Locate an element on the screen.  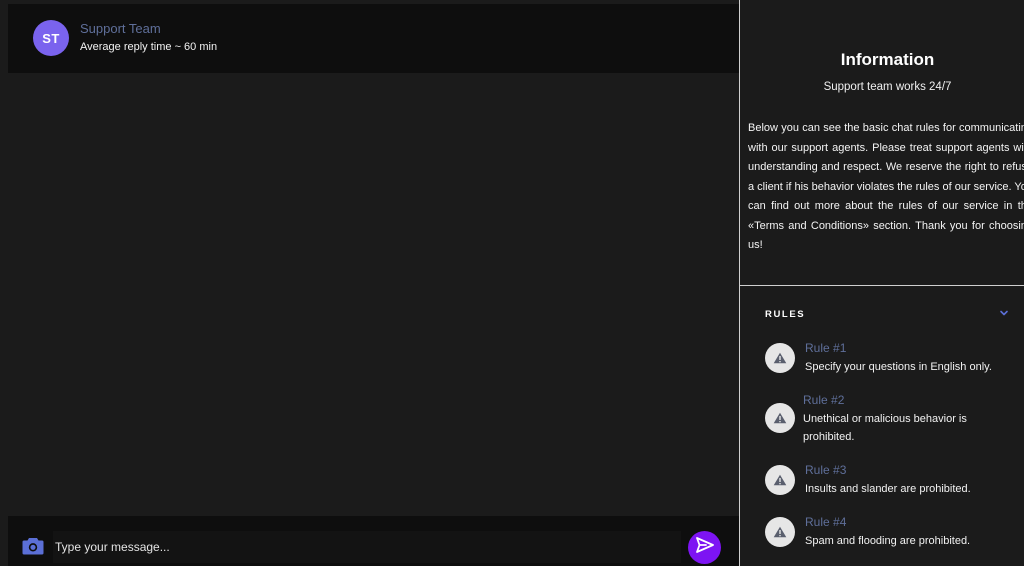
avatar: ST is located at coordinates (51, 38).